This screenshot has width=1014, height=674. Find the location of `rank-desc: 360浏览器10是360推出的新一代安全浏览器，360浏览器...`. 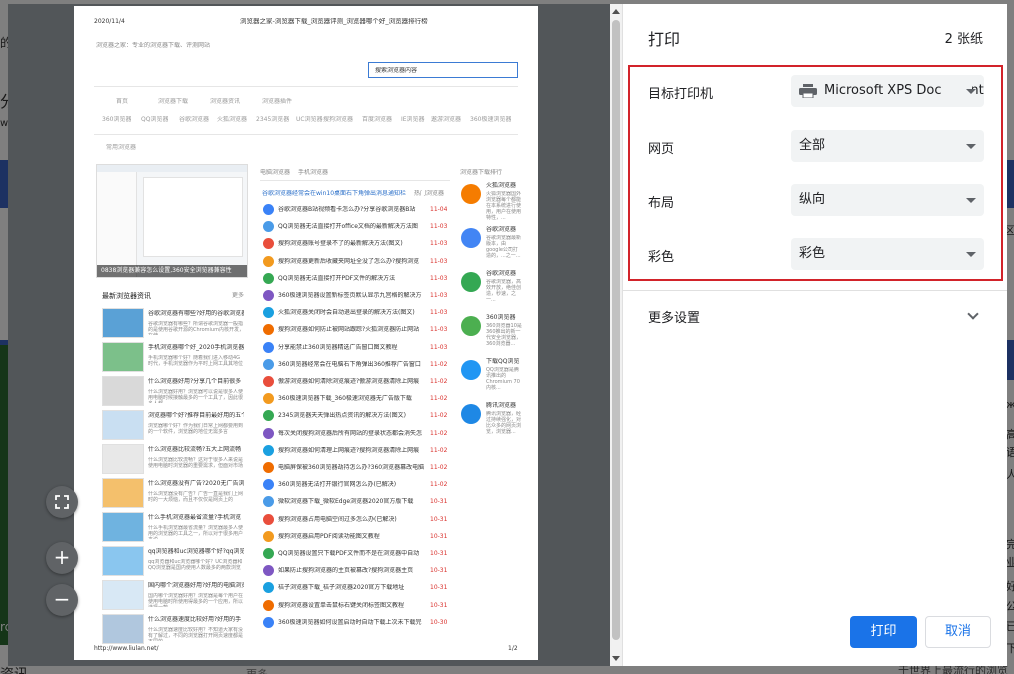

rank-desc: 360浏览器10是360推出的新一代安全浏览器，360浏览器... is located at coordinates (504, 335).